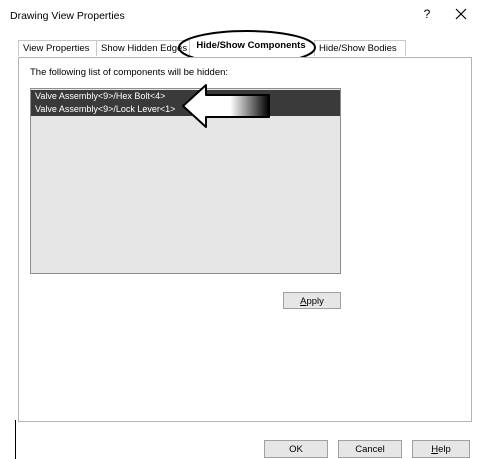  What do you see at coordinates (444, 449) in the screenshot?
I see `help-label: elp` at bounding box center [444, 449].